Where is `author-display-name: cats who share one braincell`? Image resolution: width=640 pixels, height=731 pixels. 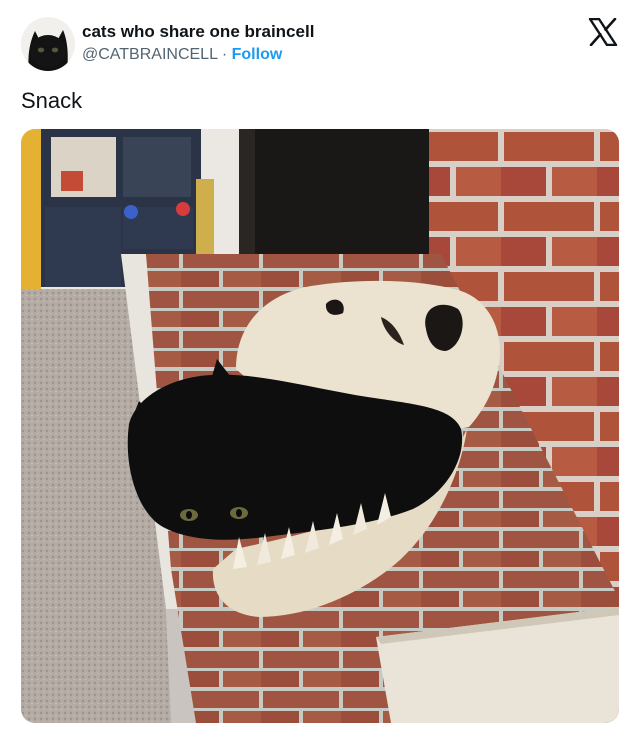
author-display-name: cats who share one braincell is located at coordinates (198, 32).